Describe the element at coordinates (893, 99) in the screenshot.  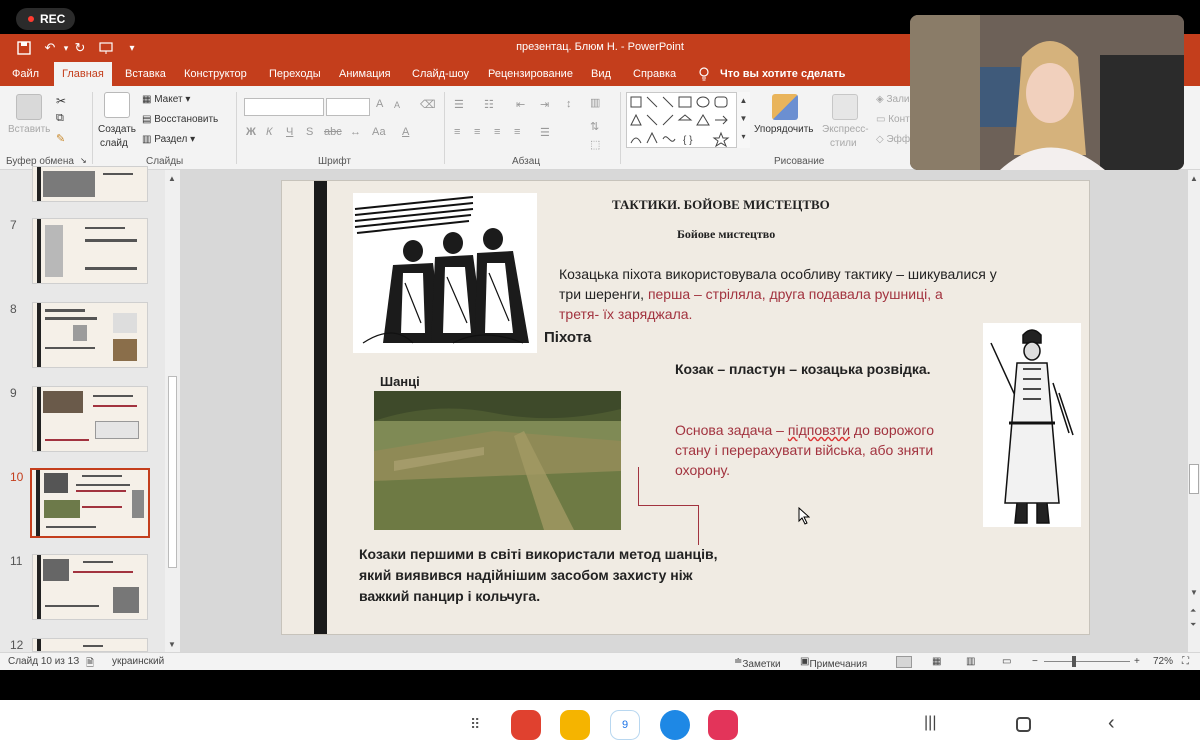
I see `shape-fill-button: ◈ Зали` at that location.